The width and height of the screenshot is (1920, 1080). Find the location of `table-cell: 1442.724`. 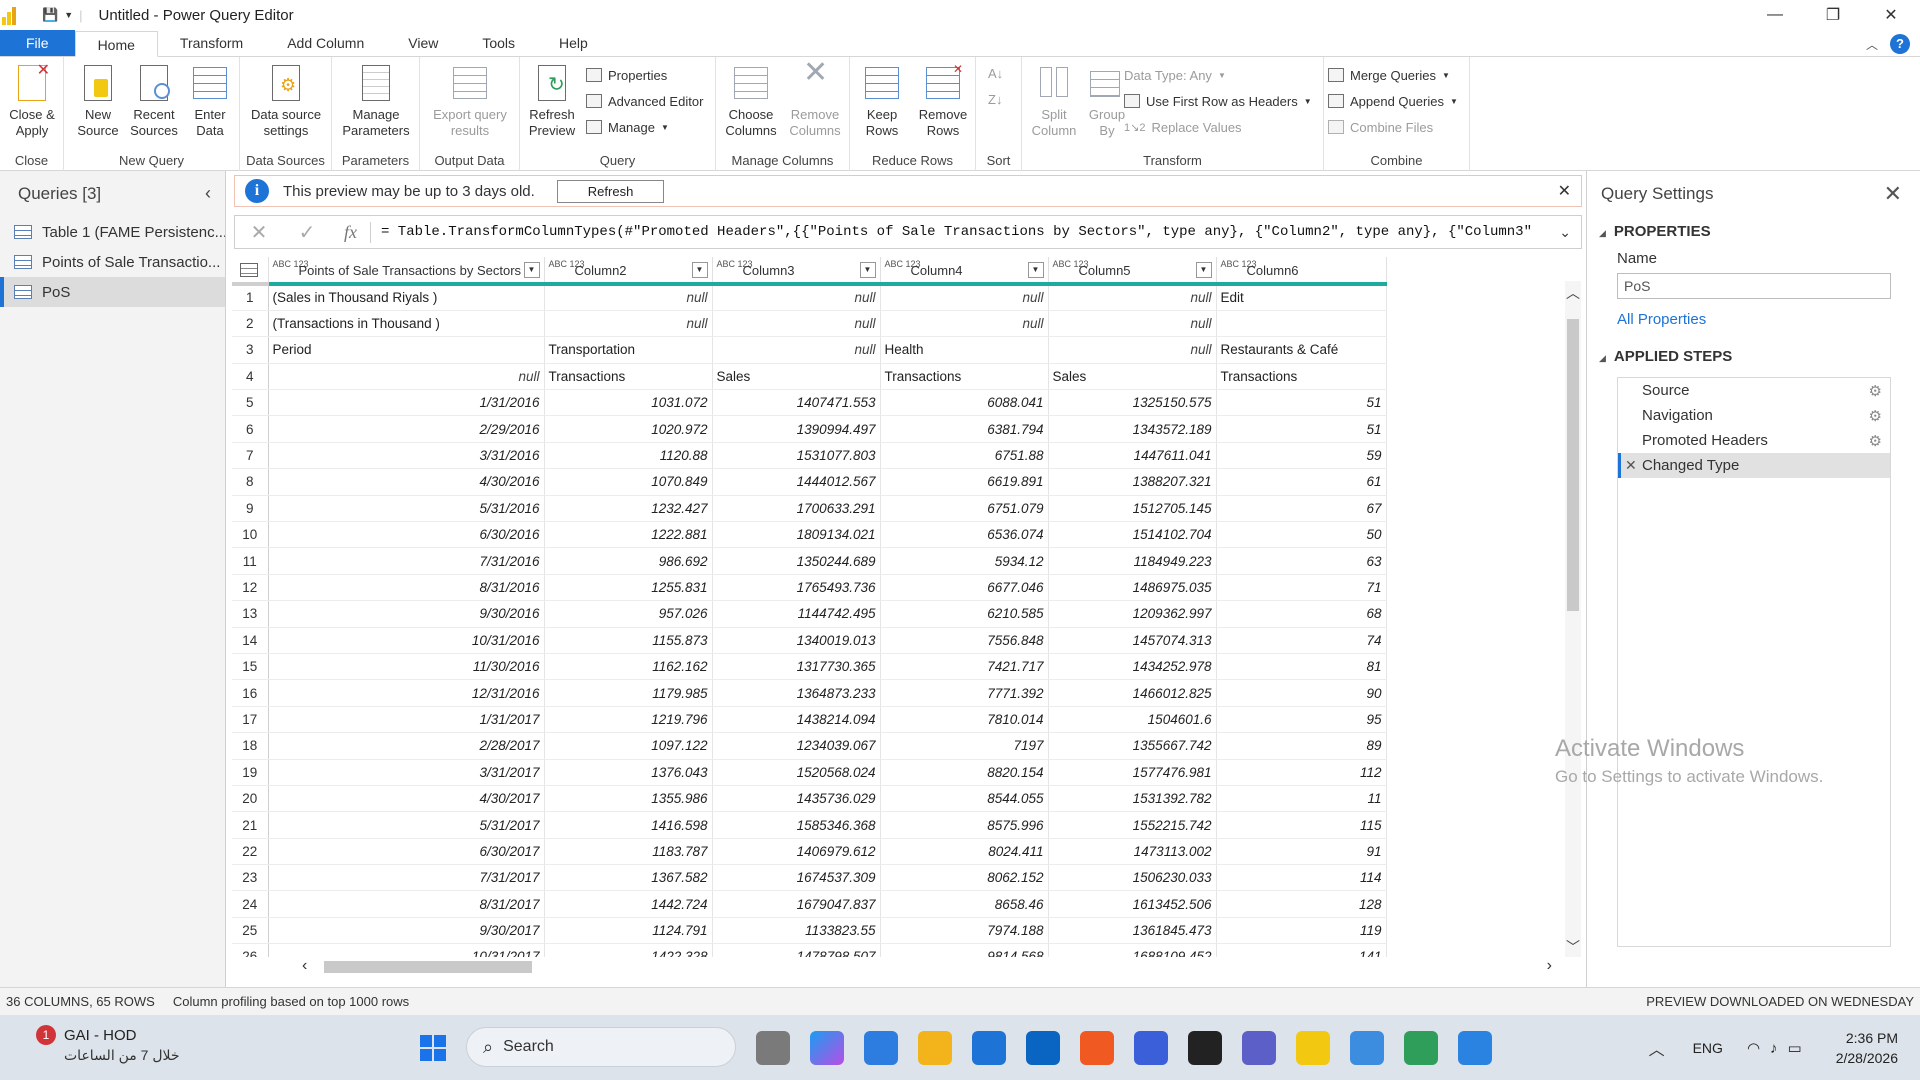

table-cell: 1442.724 is located at coordinates (628, 904).